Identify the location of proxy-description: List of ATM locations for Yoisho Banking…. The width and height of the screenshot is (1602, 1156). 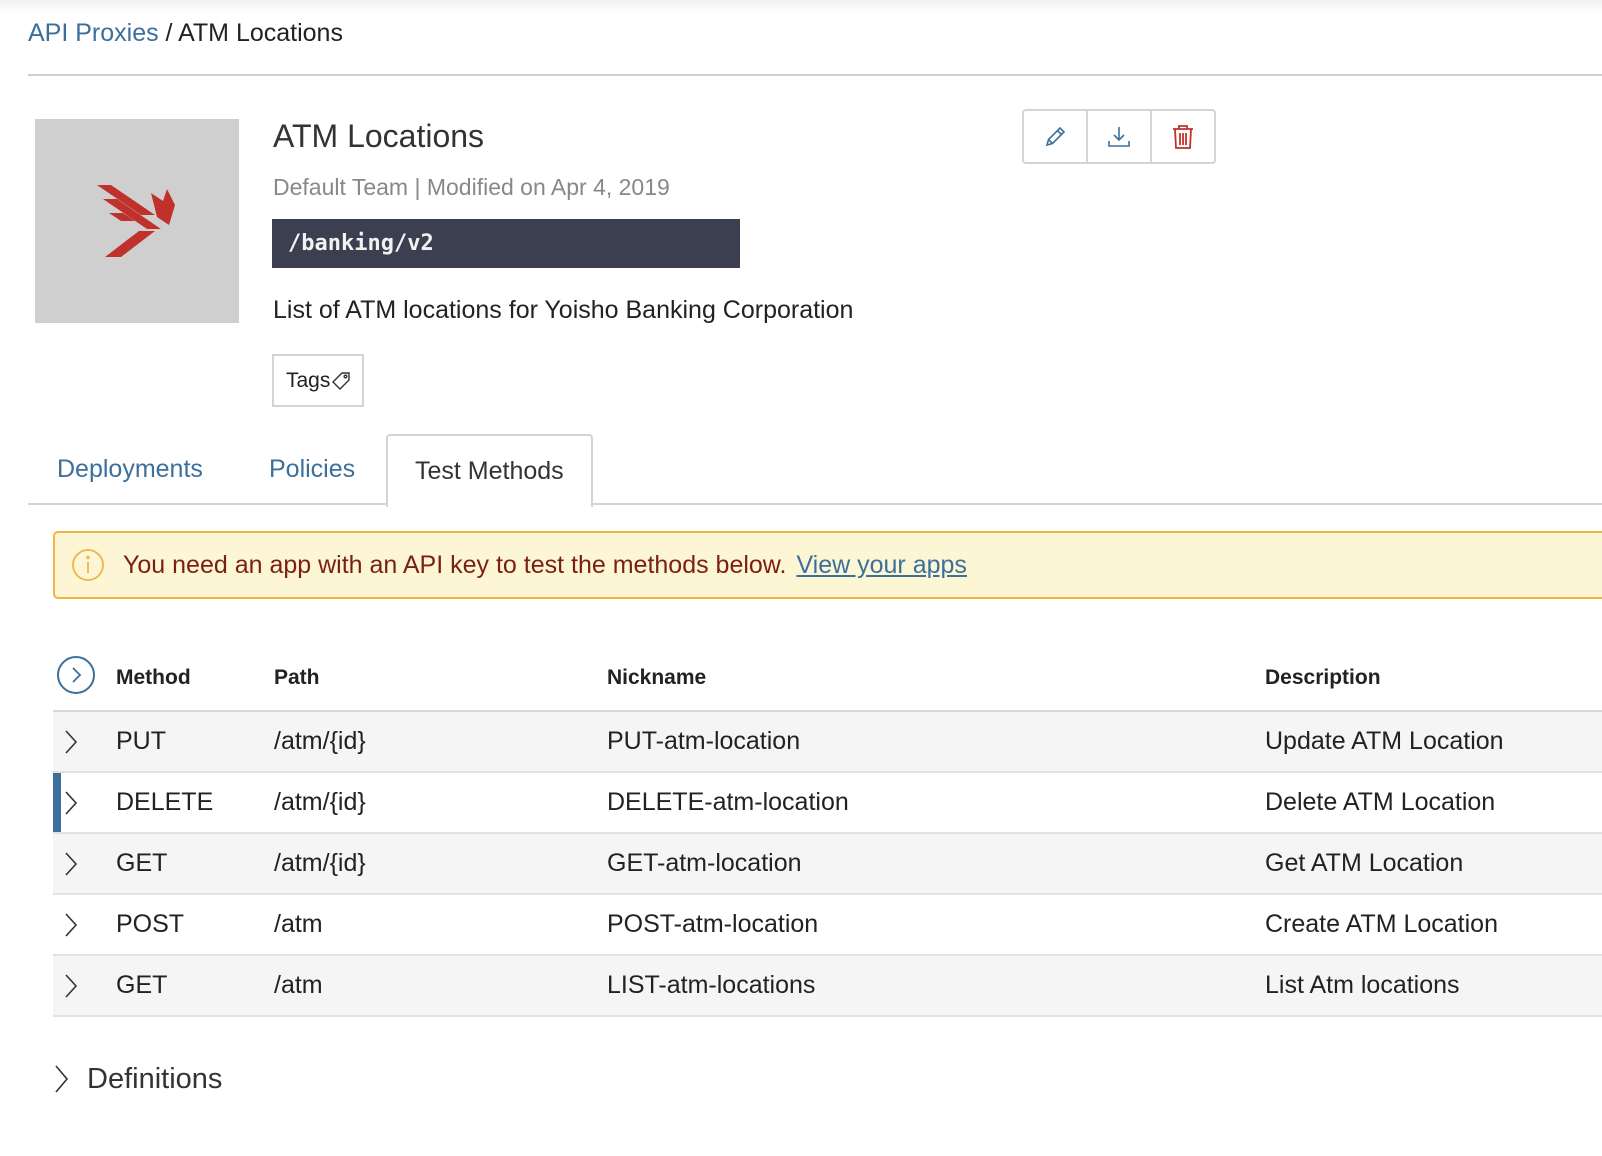
(563, 310).